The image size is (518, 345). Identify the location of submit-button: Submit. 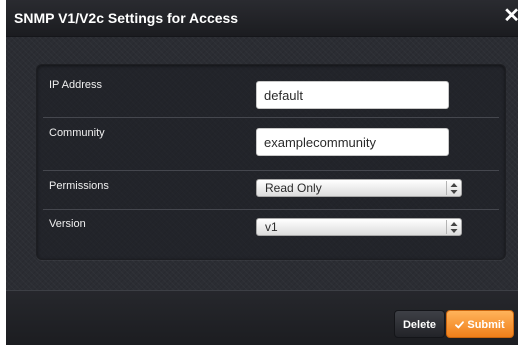
(480, 324).